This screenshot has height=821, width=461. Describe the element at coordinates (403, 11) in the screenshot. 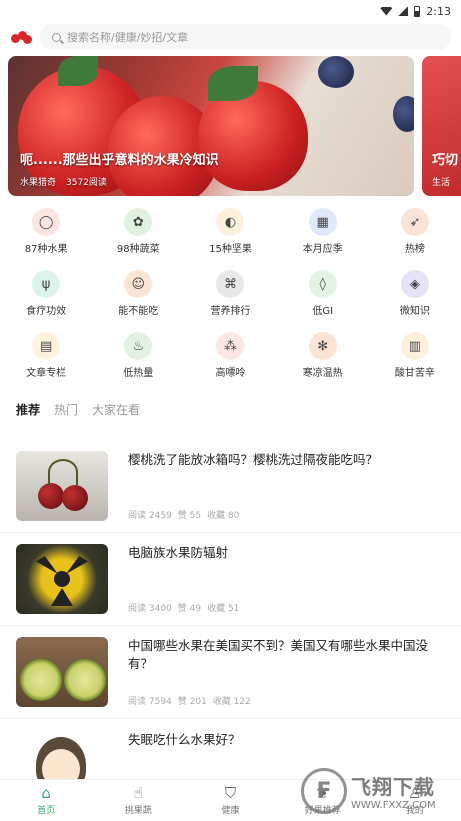

I see `signal-icon` at that location.